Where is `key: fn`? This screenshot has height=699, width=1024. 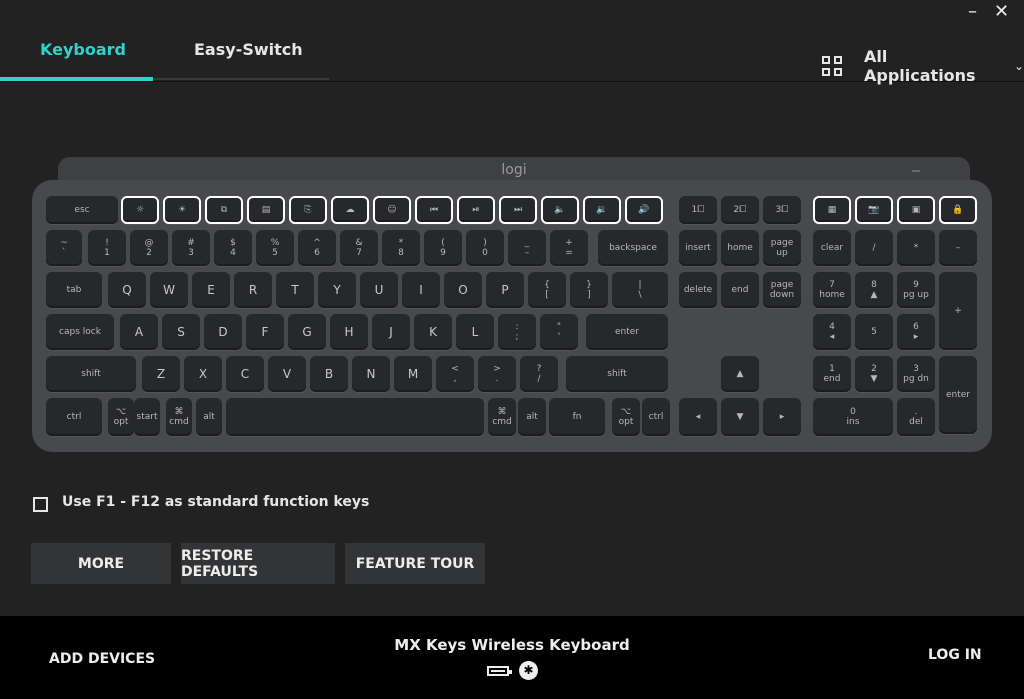
key: fn is located at coordinates (577, 417).